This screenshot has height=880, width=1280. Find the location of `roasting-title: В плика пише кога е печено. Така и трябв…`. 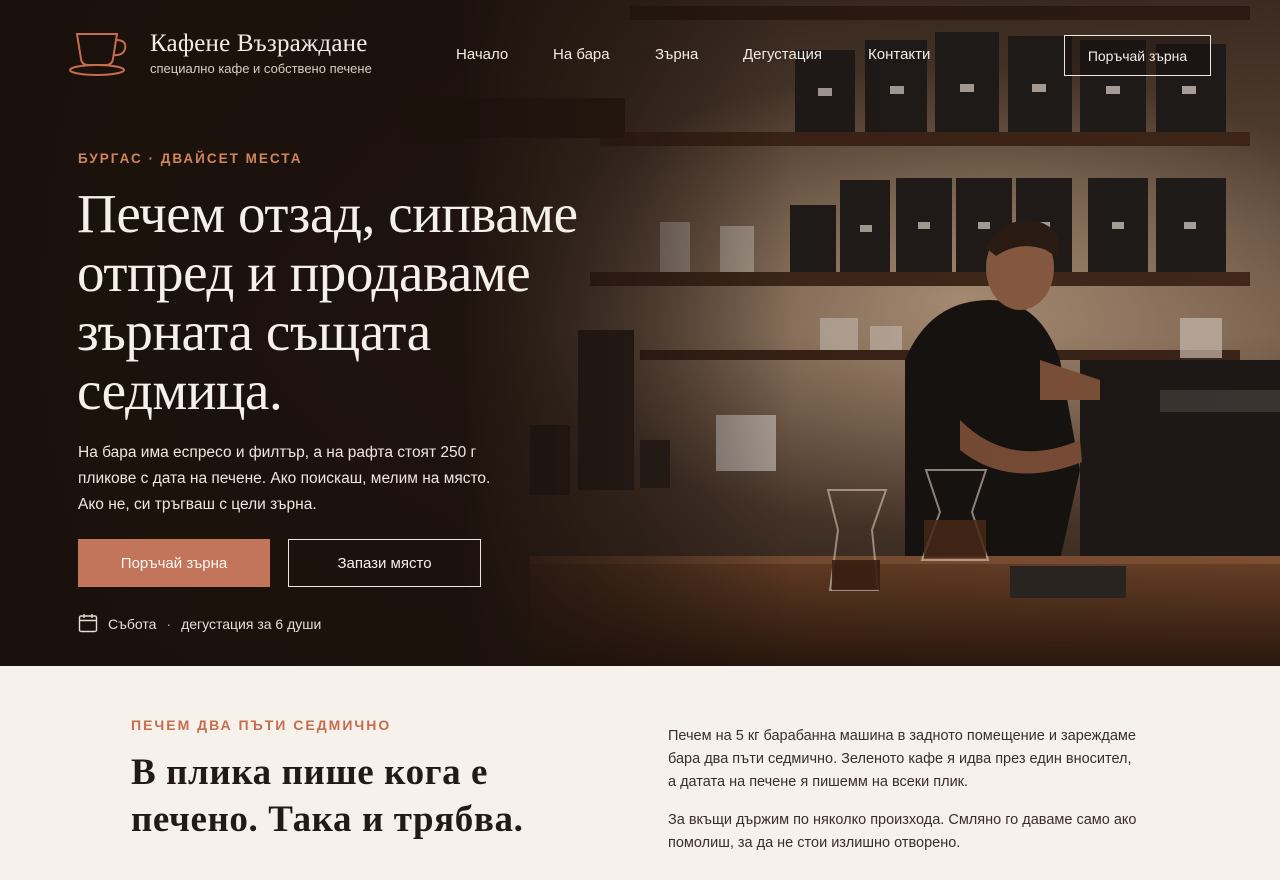

roasting-title: В плика пише кога е печено. Така и трябв… is located at coordinates (327, 796).